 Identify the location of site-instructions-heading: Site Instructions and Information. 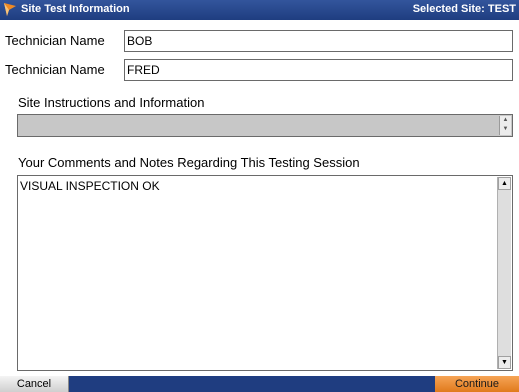
(111, 102).